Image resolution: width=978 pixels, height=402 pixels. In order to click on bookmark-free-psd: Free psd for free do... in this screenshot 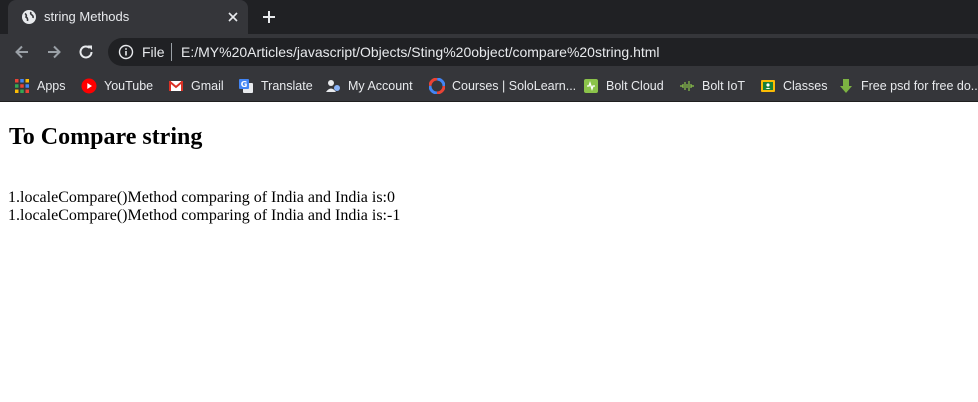, I will do `click(908, 86)`.